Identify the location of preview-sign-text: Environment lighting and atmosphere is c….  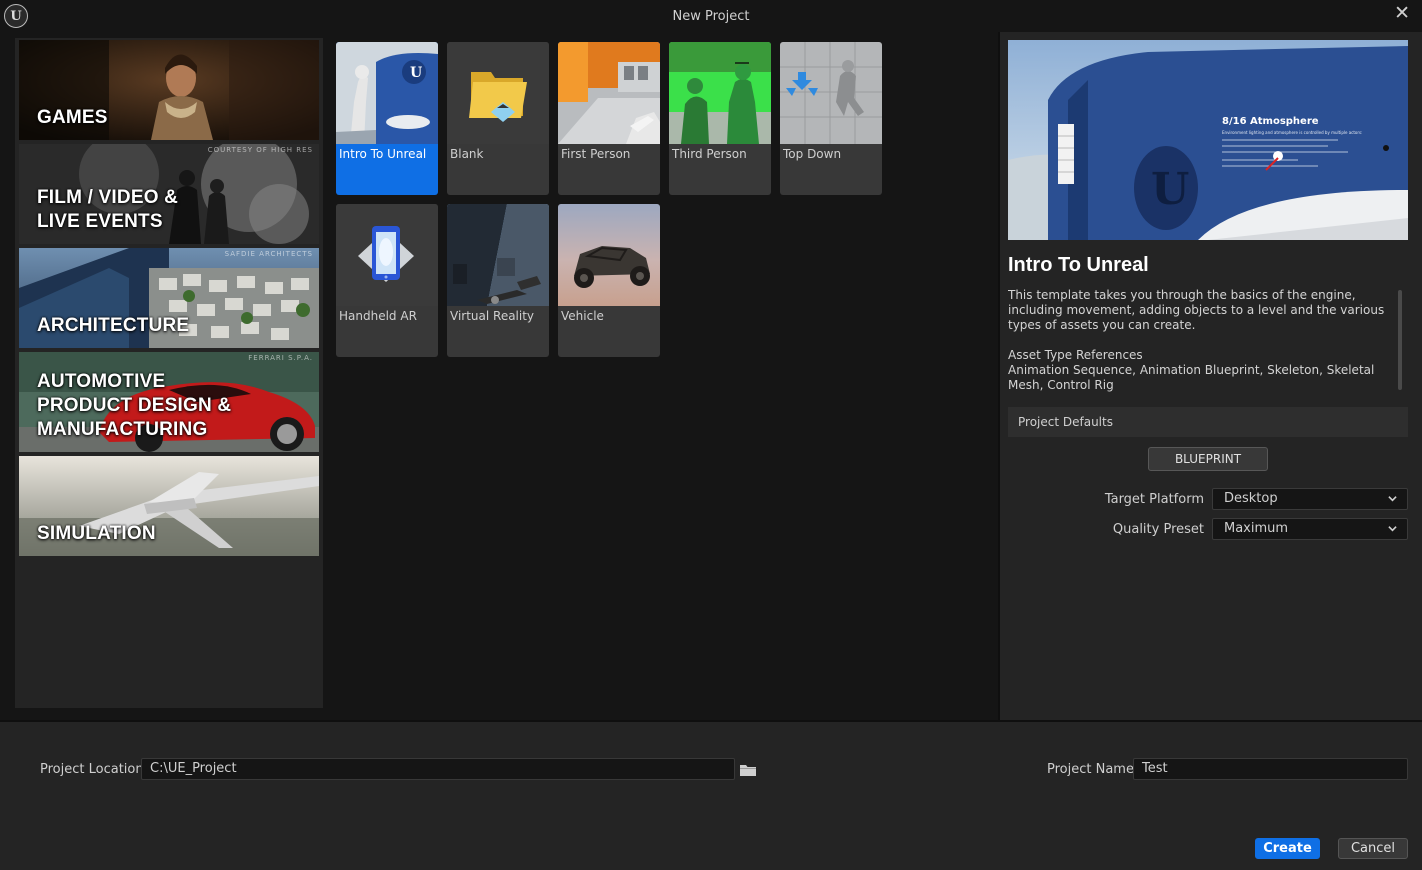
(1292, 132).